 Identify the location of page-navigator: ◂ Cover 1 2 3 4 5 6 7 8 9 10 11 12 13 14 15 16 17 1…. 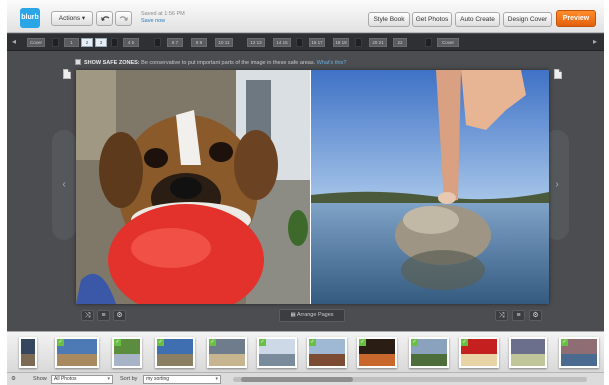
(305, 42).